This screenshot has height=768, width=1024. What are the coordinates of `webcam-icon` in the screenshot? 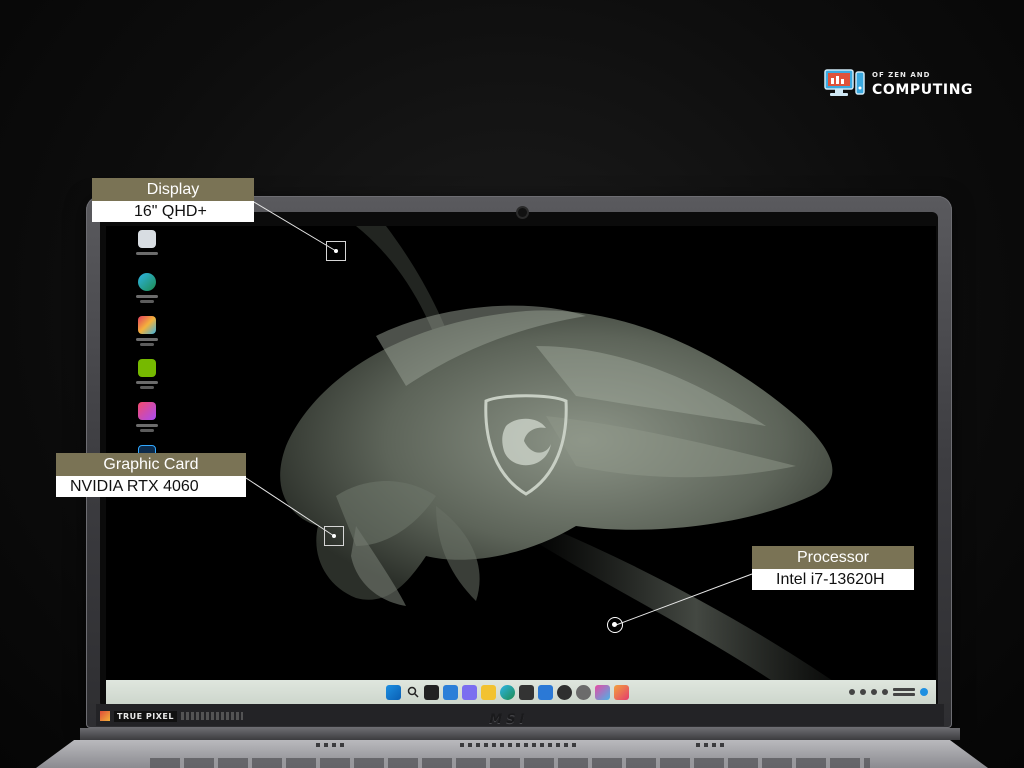 It's located at (522, 212).